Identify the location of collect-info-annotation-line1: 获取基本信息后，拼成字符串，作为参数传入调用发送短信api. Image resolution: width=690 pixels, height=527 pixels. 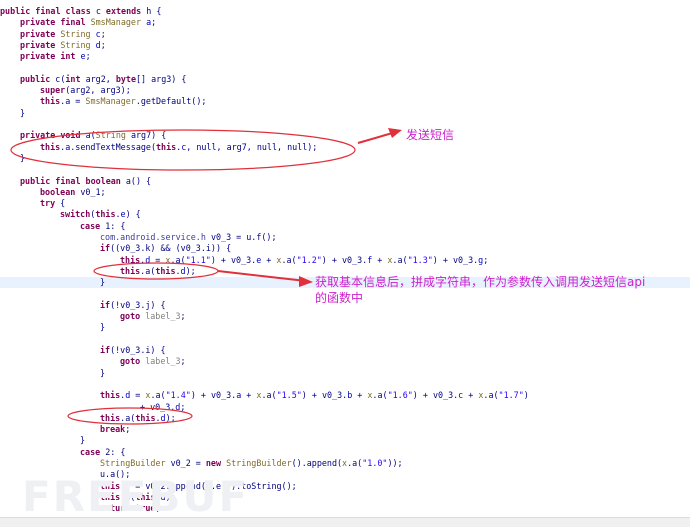
(480, 282).